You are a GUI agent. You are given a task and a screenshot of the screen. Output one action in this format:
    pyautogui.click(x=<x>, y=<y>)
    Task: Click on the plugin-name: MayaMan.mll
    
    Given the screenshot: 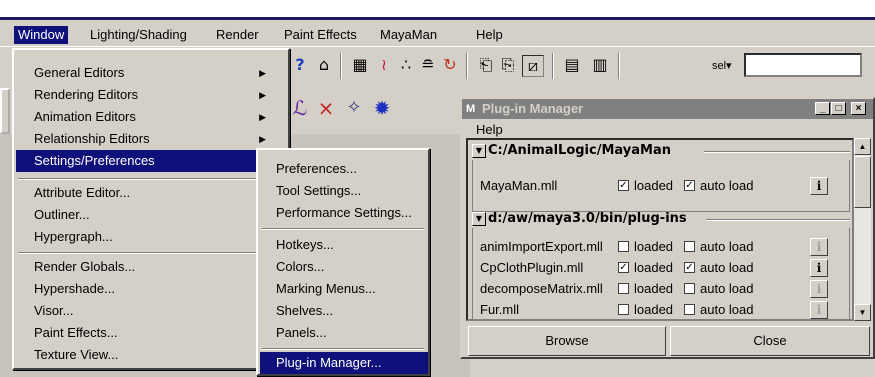 What is the action you would take?
    pyautogui.click(x=519, y=185)
    